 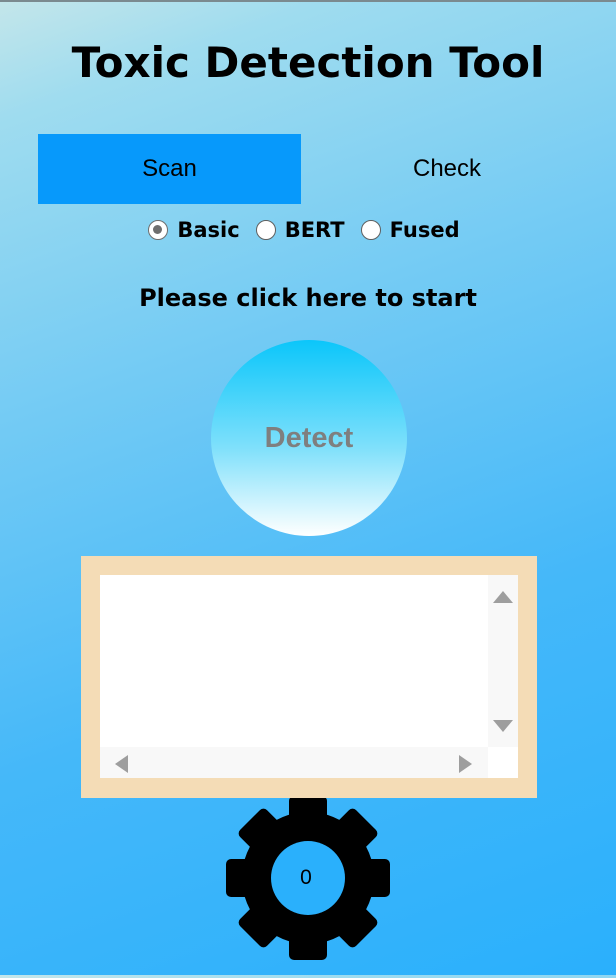 I want to click on tab-check: Check, so click(x=447, y=169).